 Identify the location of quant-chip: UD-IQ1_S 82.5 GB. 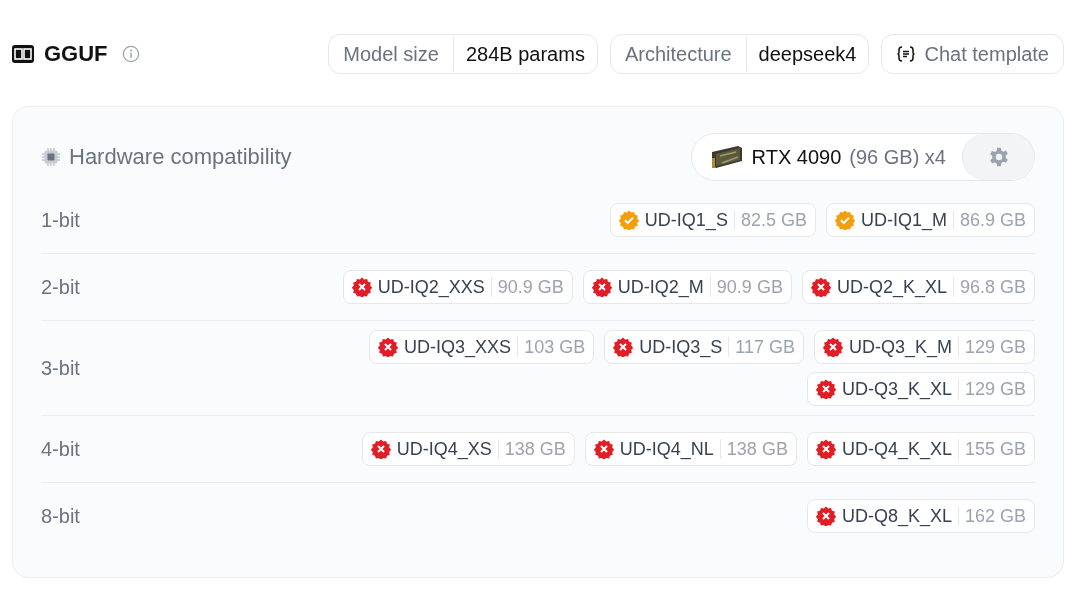
(712, 220).